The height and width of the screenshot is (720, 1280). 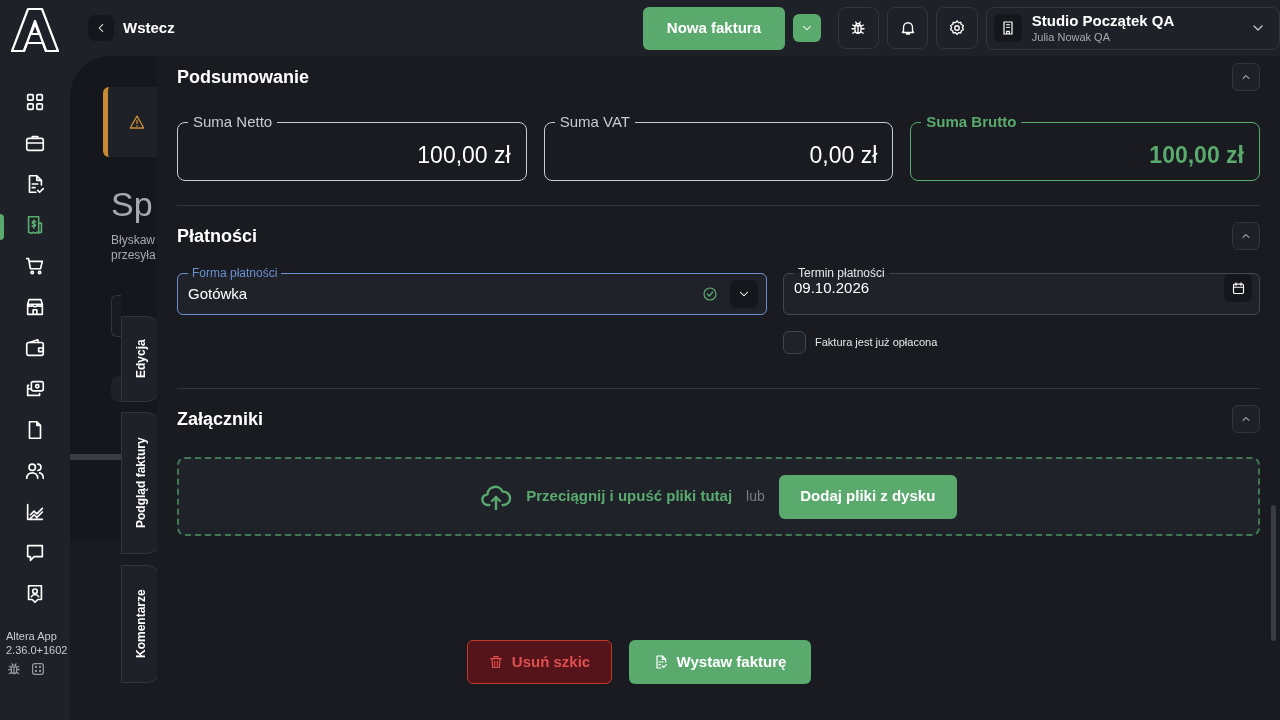 I want to click on warning-icon, so click(x=137, y=122).